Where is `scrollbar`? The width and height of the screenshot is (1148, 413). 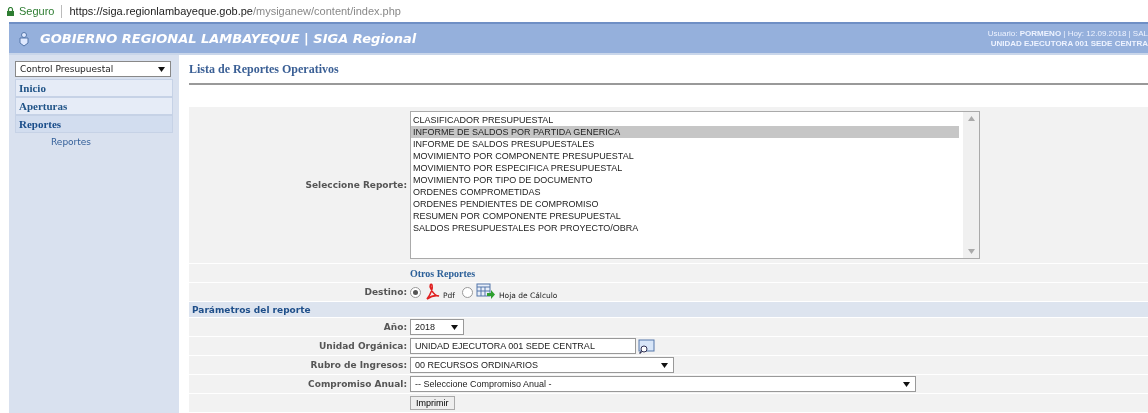 scrollbar is located at coordinates (971, 185).